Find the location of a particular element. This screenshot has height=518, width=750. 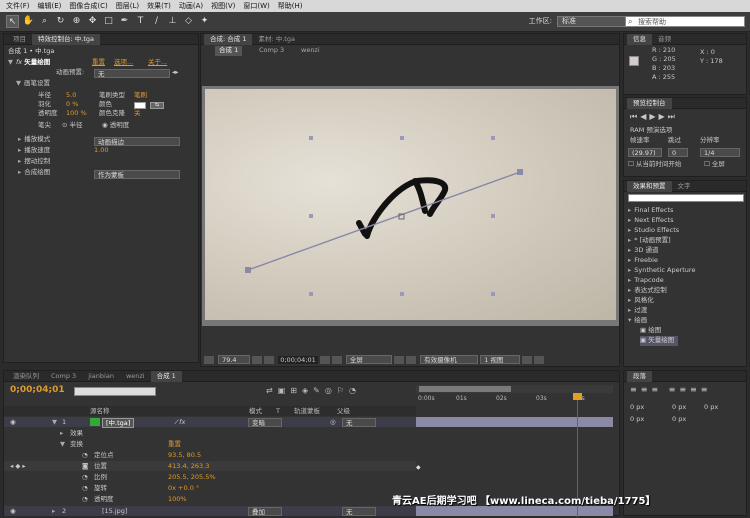

keyframe-icon: ◆ is located at coordinates (418, 467).